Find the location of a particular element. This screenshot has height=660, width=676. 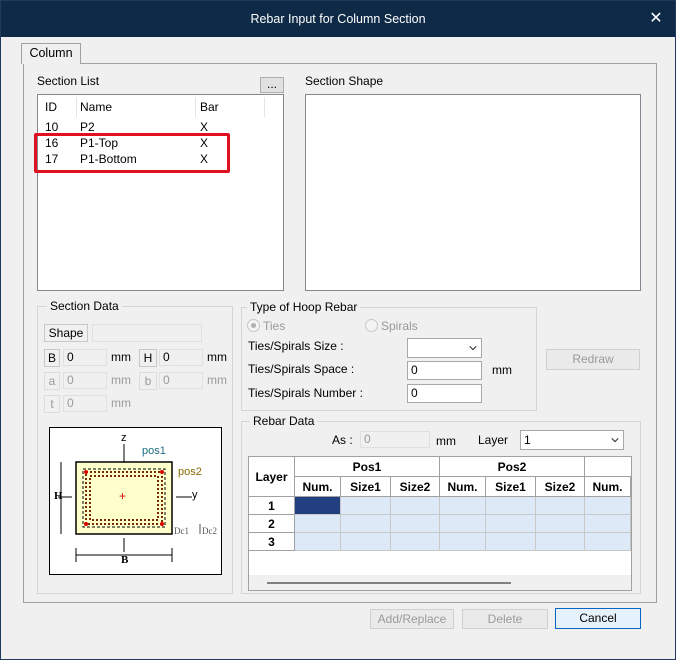

t-field: 0 is located at coordinates (85, 403).